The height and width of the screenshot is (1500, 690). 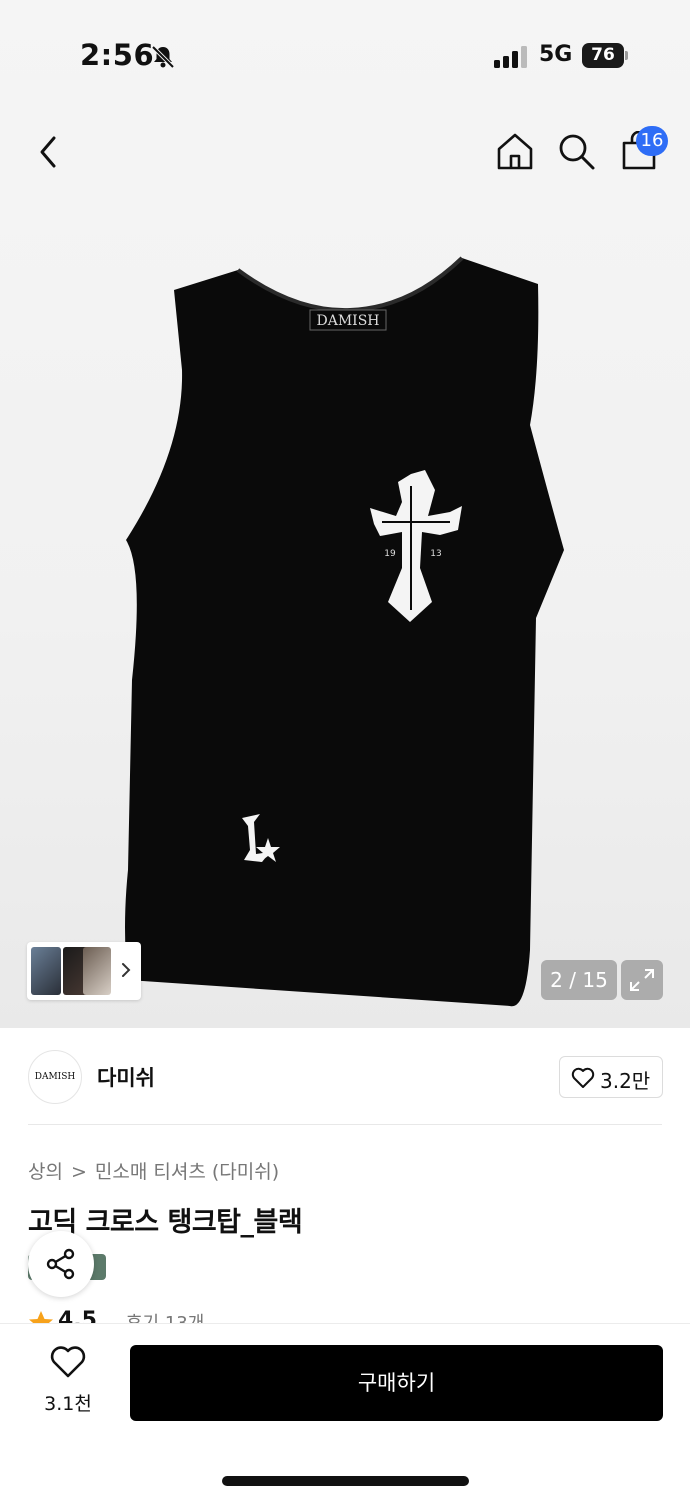 What do you see at coordinates (515, 151) in the screenshot?
I see `home-icon` at bounding box center [515, 151].